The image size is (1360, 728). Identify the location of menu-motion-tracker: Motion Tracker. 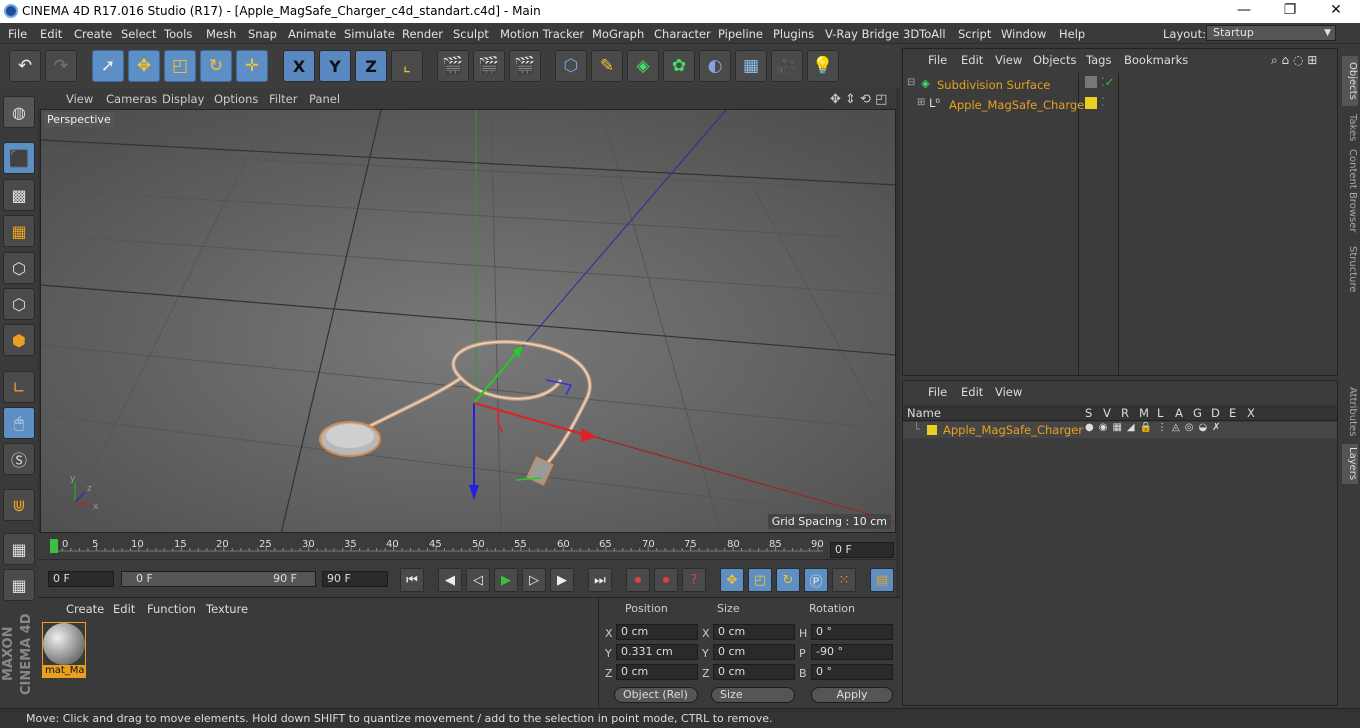
(542, 34).